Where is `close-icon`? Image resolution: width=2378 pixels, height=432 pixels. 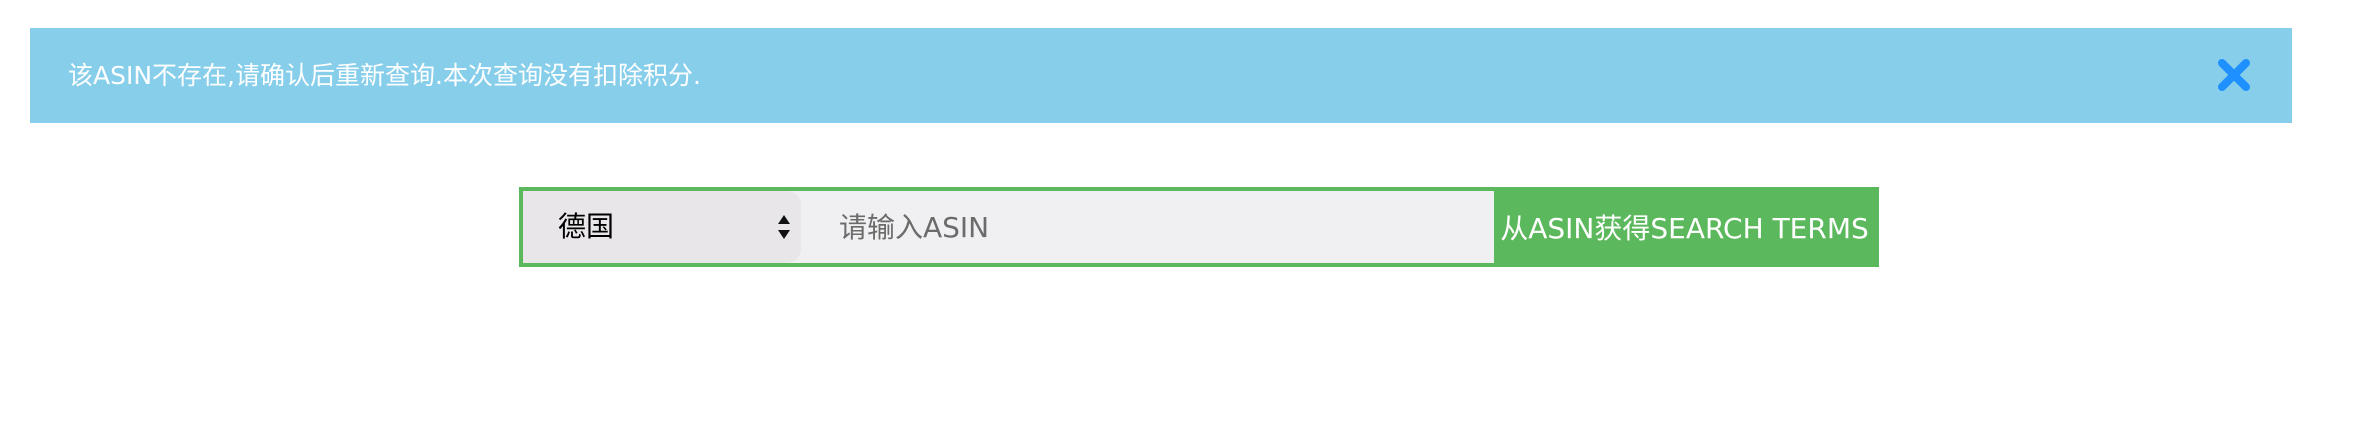 close-icon is located at coordinates (2234, 75).